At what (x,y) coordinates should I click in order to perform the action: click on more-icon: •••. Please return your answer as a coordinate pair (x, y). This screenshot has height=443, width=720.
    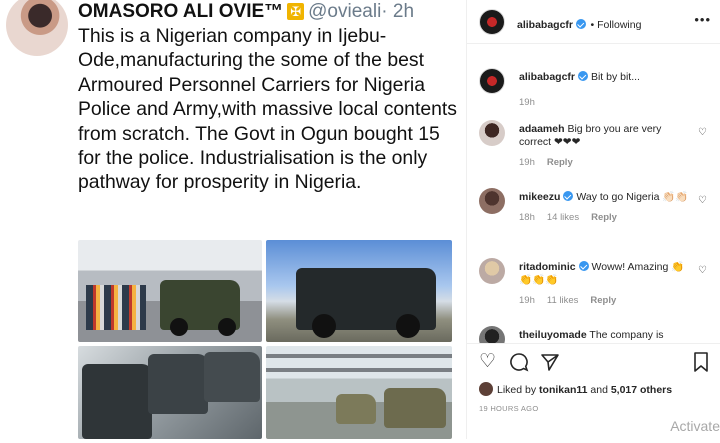
    Looking at the image, I should click on (702, 19).